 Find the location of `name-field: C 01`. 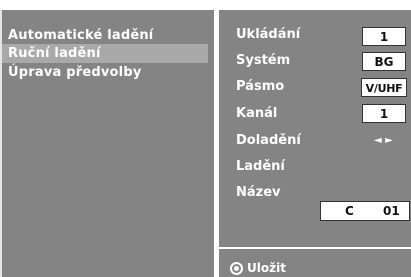

name-field: C 01 is located at coordinates (365, 211).